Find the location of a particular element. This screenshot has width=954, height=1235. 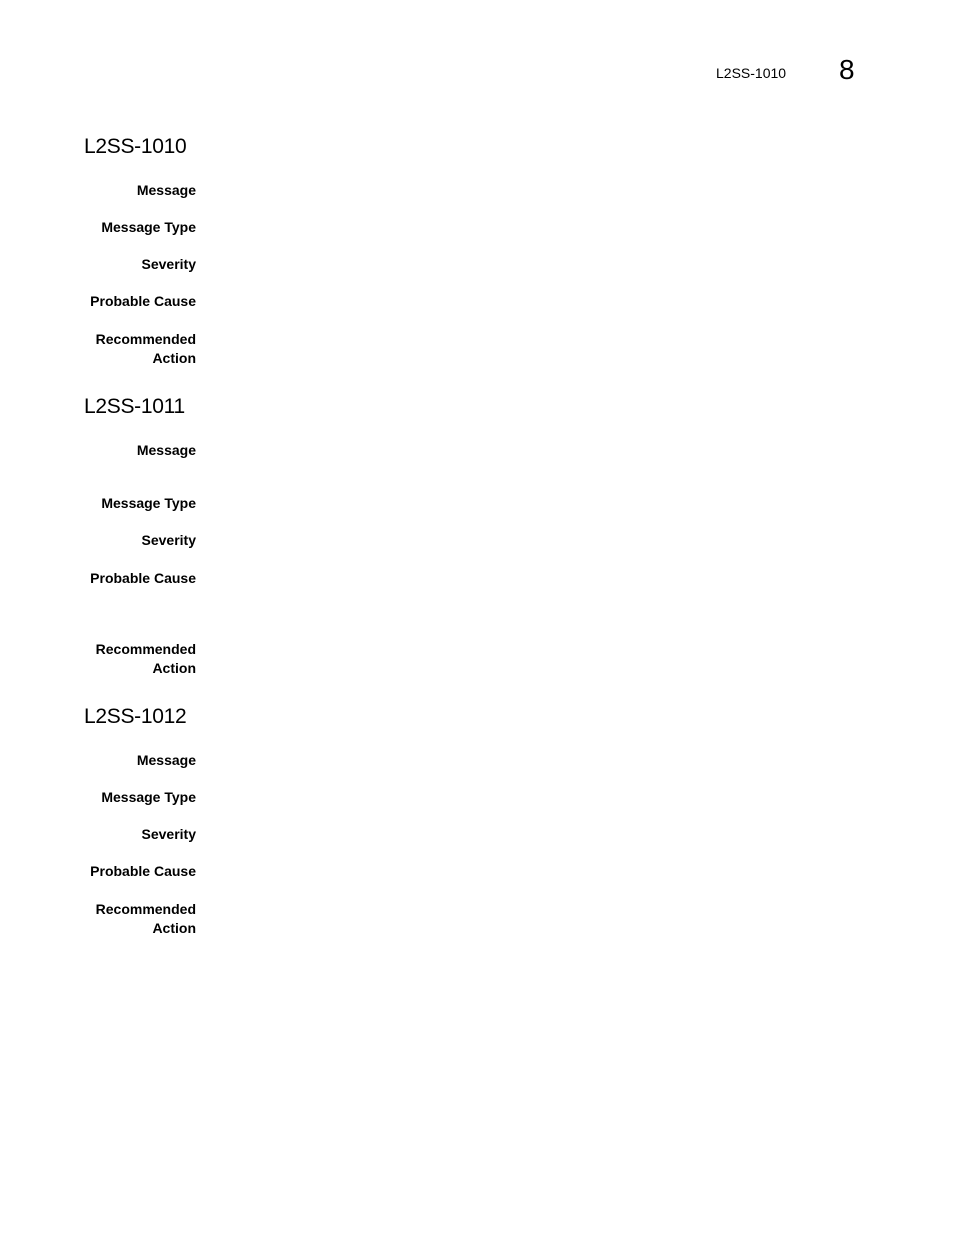

section-title: L2SS-1012 is located at coordinates (135, 716).